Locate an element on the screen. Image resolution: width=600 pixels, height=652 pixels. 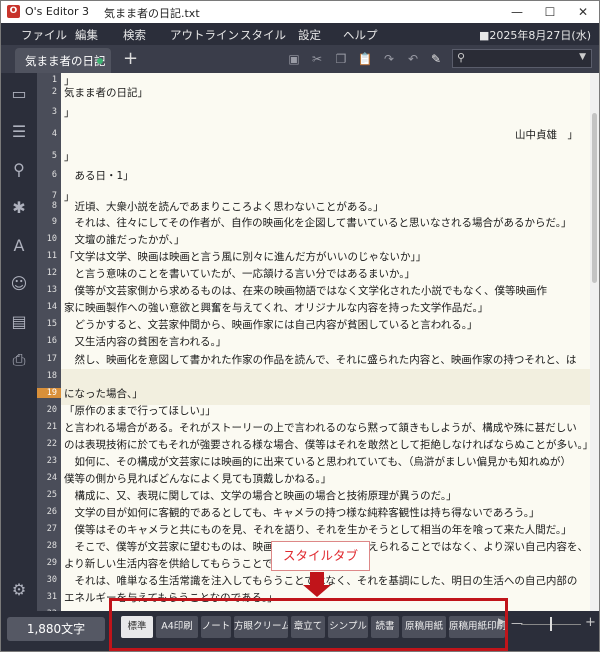
proofread-icon: ✎ is located at coordinates (436, 59).